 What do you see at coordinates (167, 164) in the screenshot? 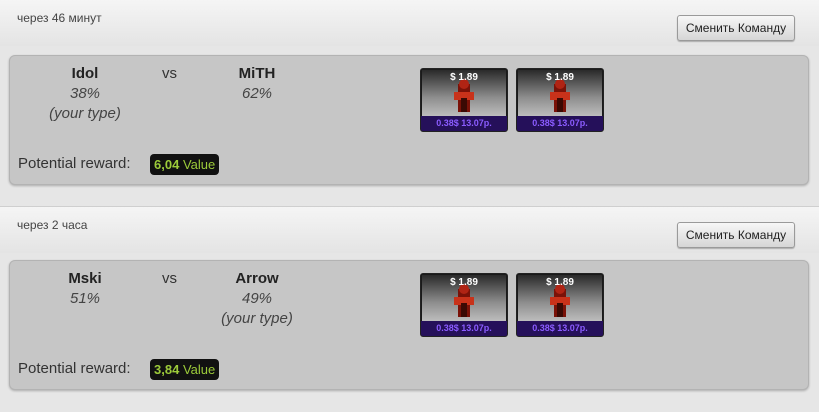
I see `reward-value: 6,04` at bounding box center [167, 164].